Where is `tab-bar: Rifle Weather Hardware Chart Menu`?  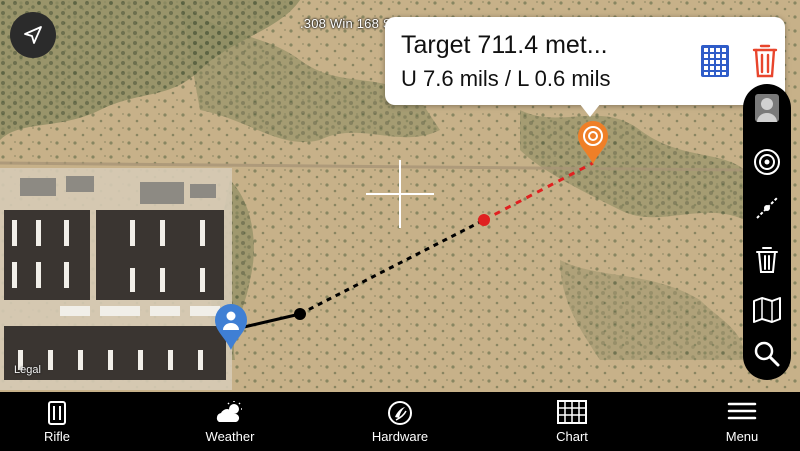 tab-bar: Rifle Weather Hardware Chart Menu is located at coordinates (400, 421).